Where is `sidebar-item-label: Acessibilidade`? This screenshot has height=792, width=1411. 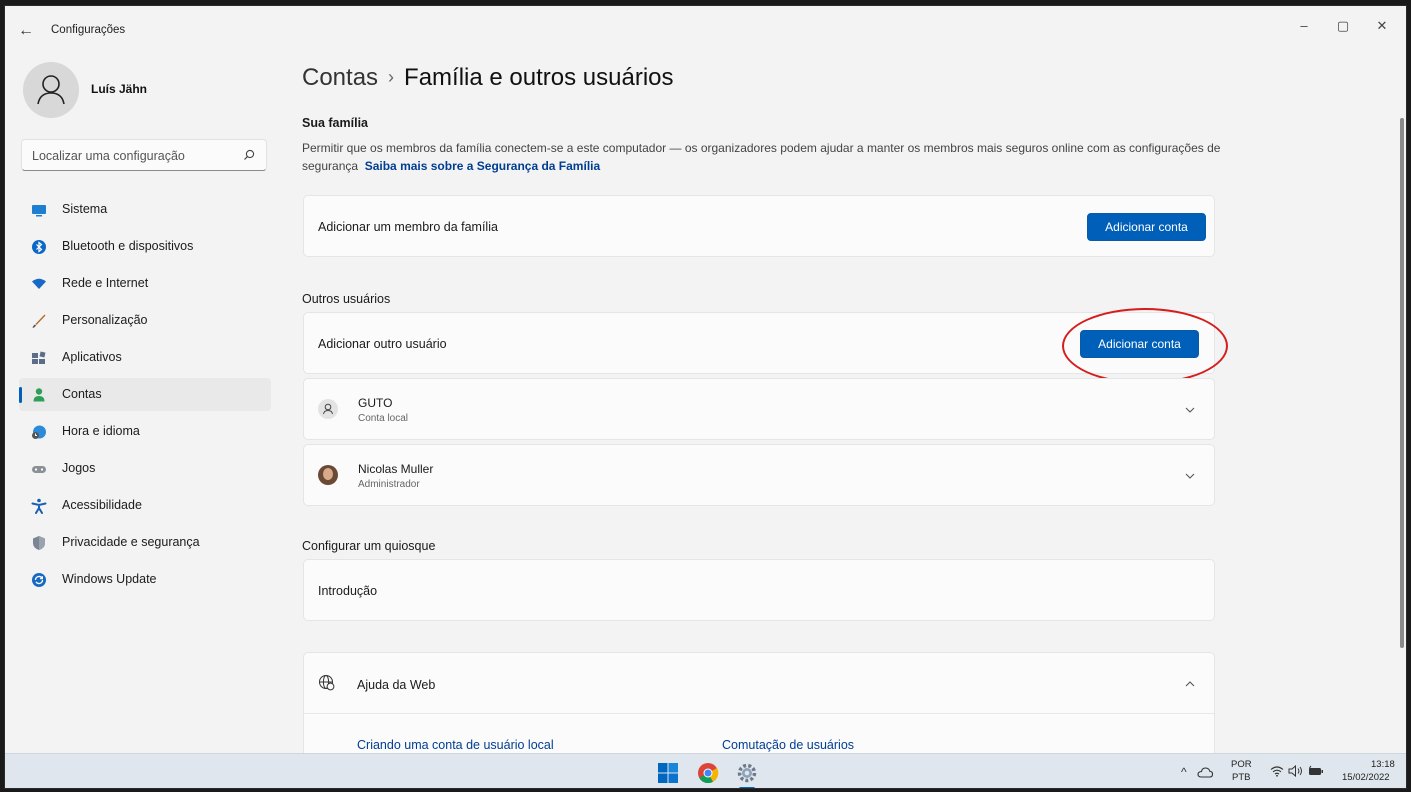 sidebar-item-label: Acessibilidade is located at coordinates (102, 505).